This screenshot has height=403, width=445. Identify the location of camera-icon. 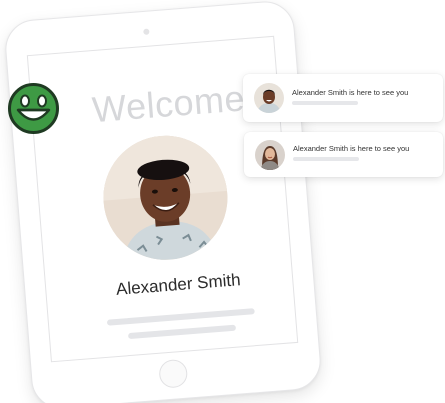
(146, 31).